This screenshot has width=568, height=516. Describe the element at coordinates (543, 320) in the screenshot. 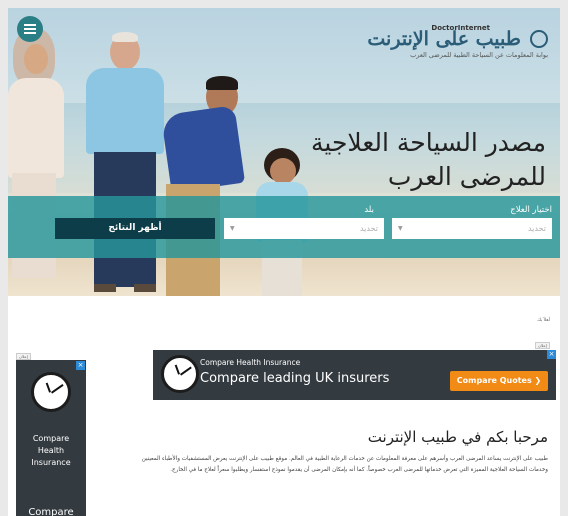

I see `breadcrumb: أهلاً بك` at that location.